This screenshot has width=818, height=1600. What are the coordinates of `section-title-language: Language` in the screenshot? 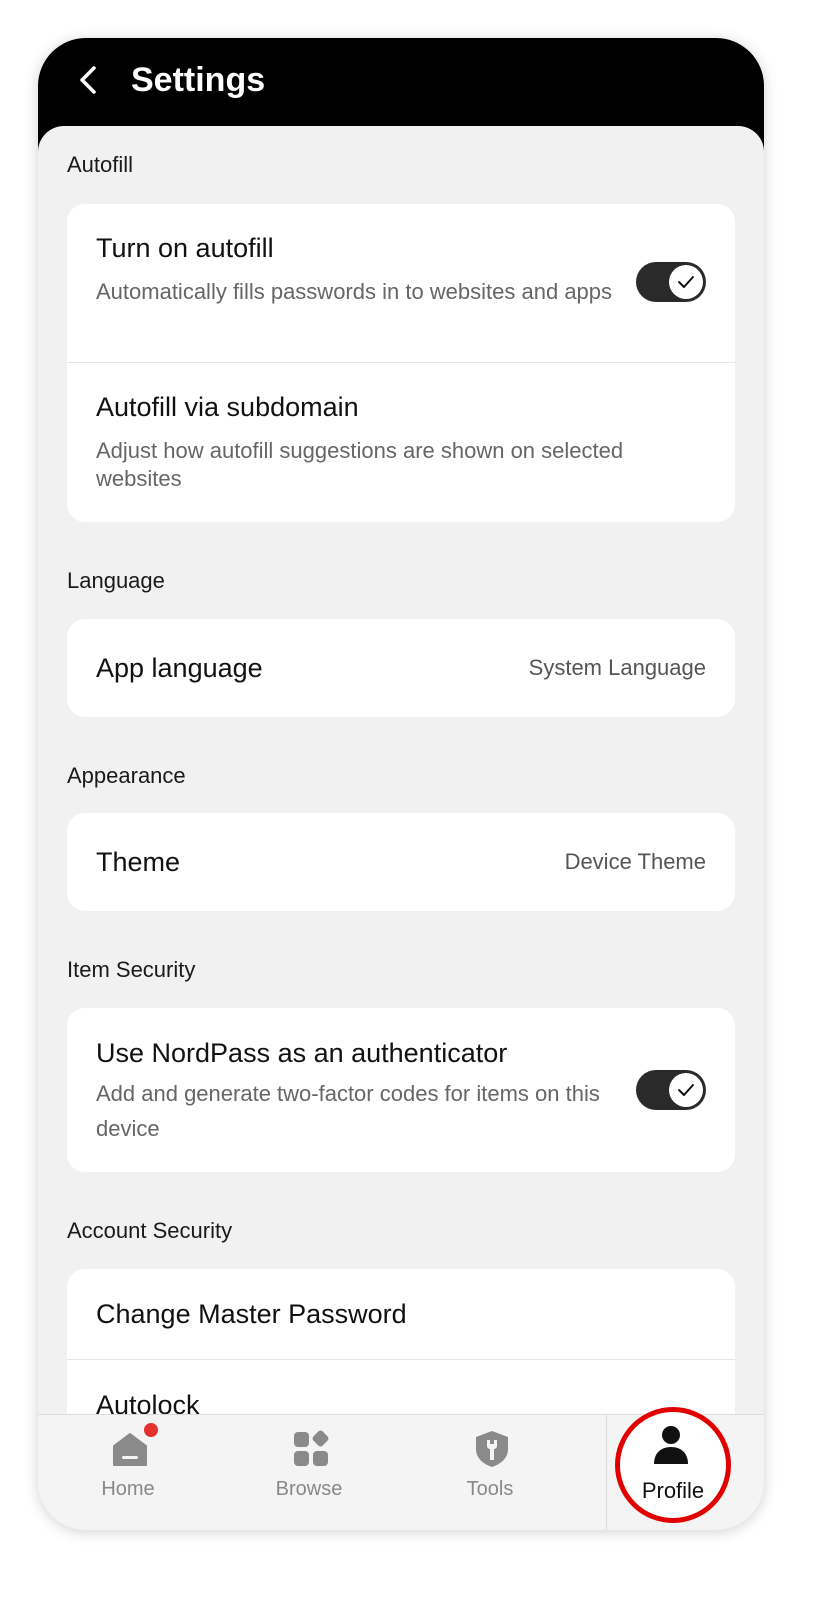 It's located at (116, 580).